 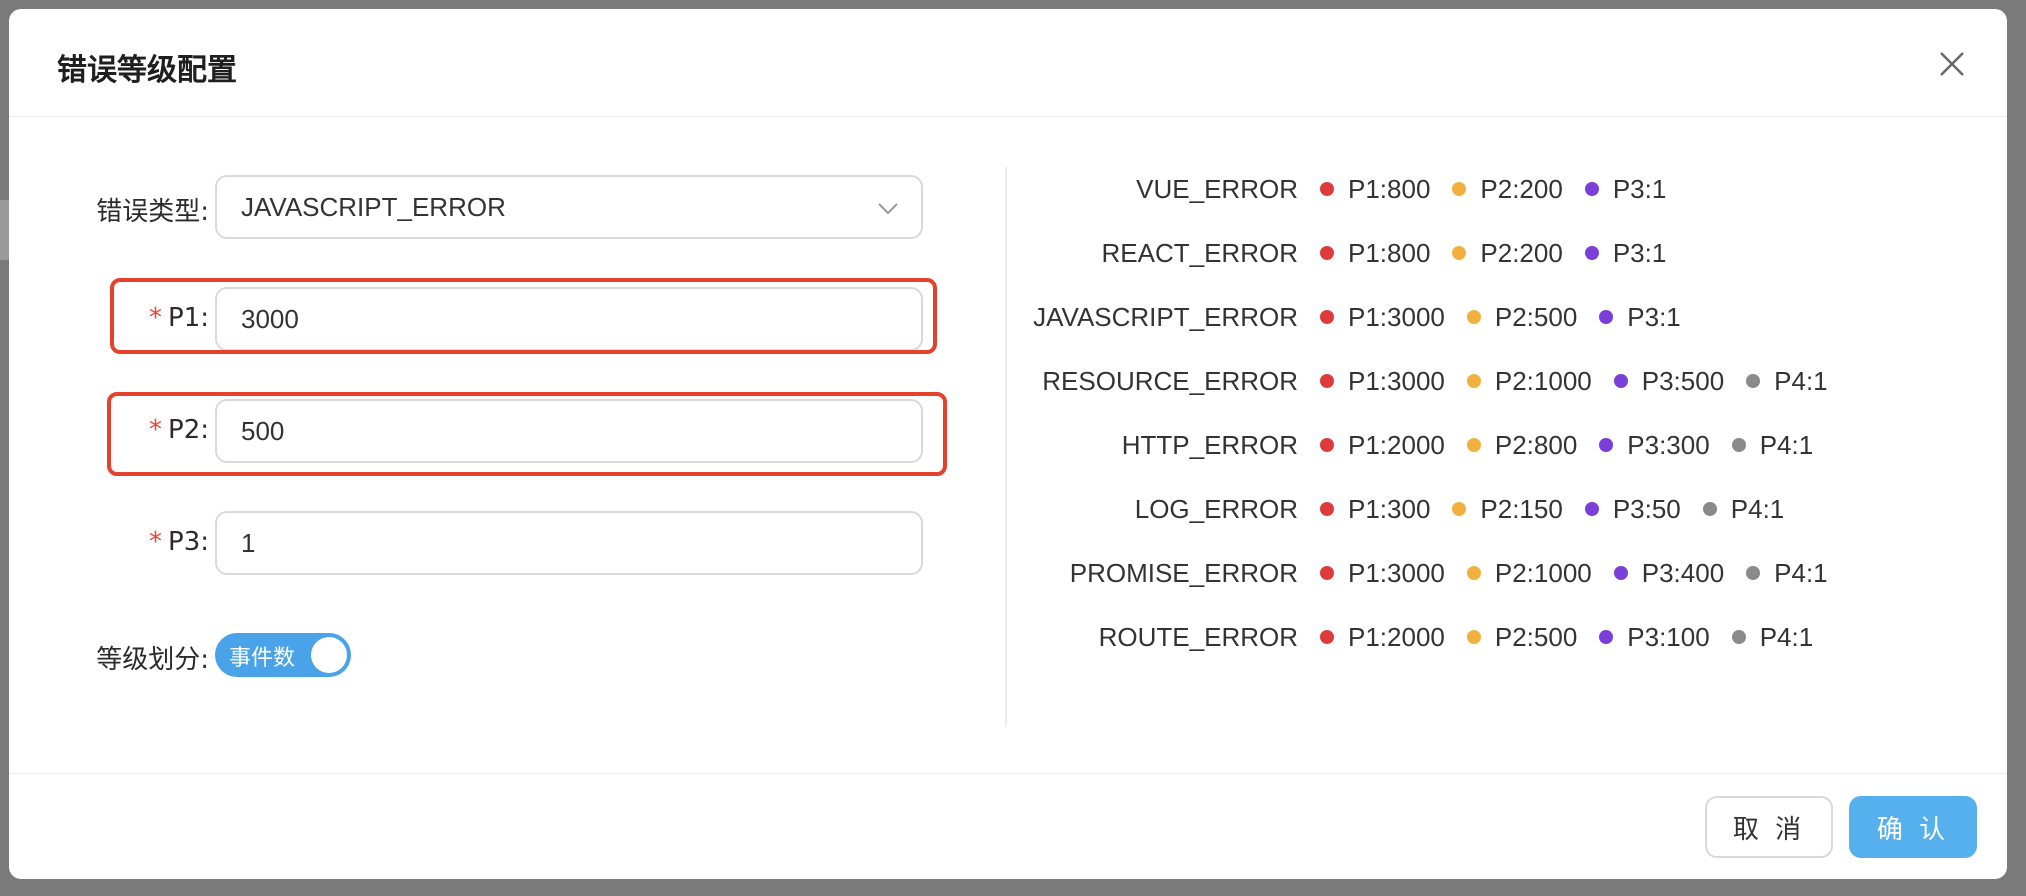 What do you see at coordinates (1006, 447) in the screenshot?
I see `vertical-divider` at bounding box center [1006, 447].